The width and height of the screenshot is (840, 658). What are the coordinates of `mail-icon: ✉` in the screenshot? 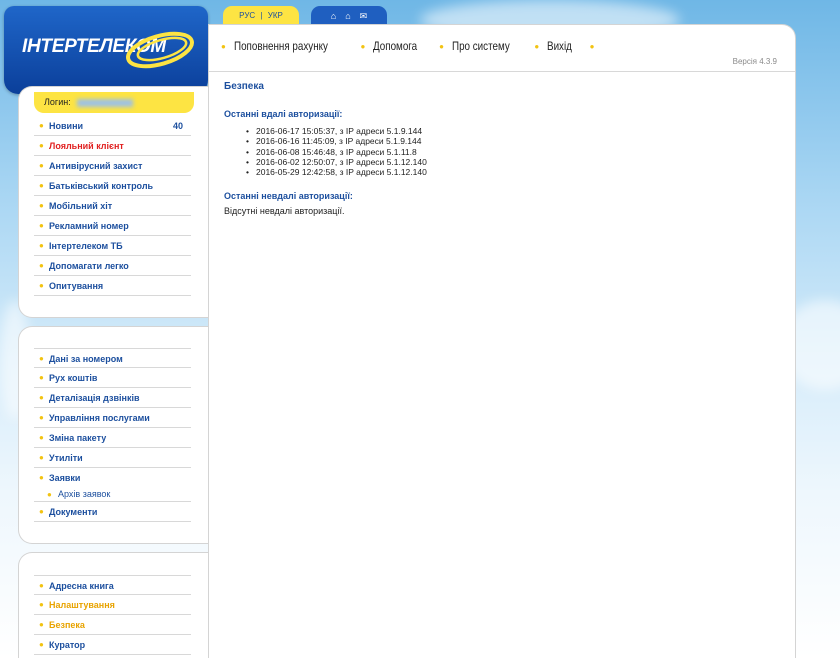 It's located at (364, 16).